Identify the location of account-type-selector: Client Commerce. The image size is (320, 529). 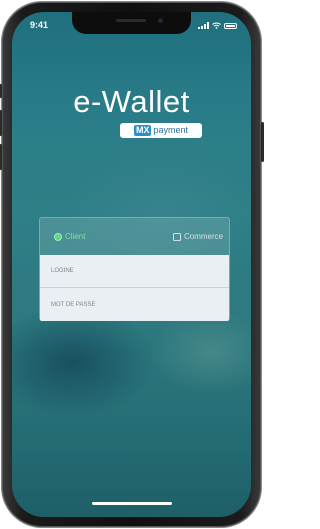
(134, 236).